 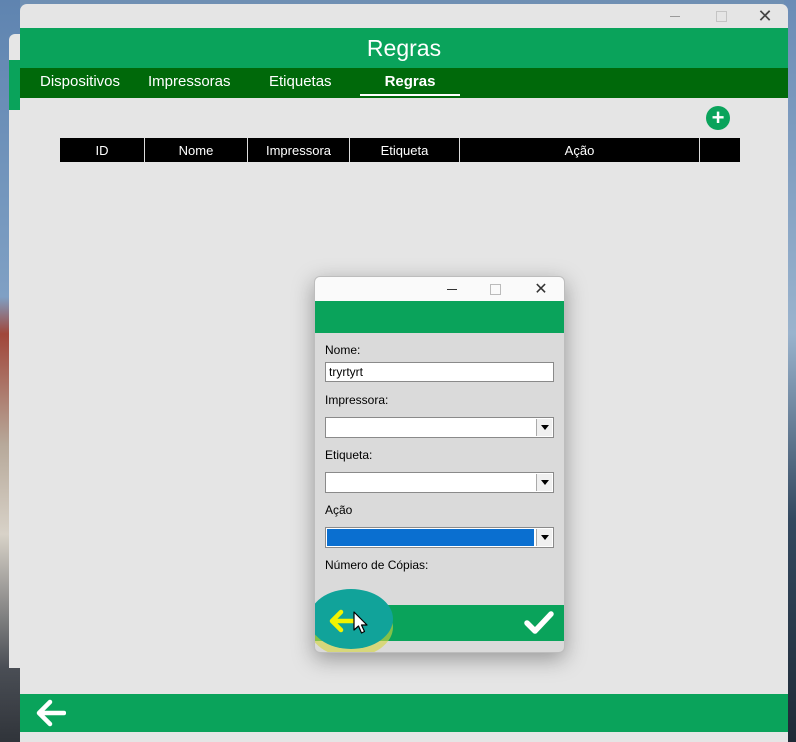 I want to click on arrow-left-icon, so click(x=51, y=713).